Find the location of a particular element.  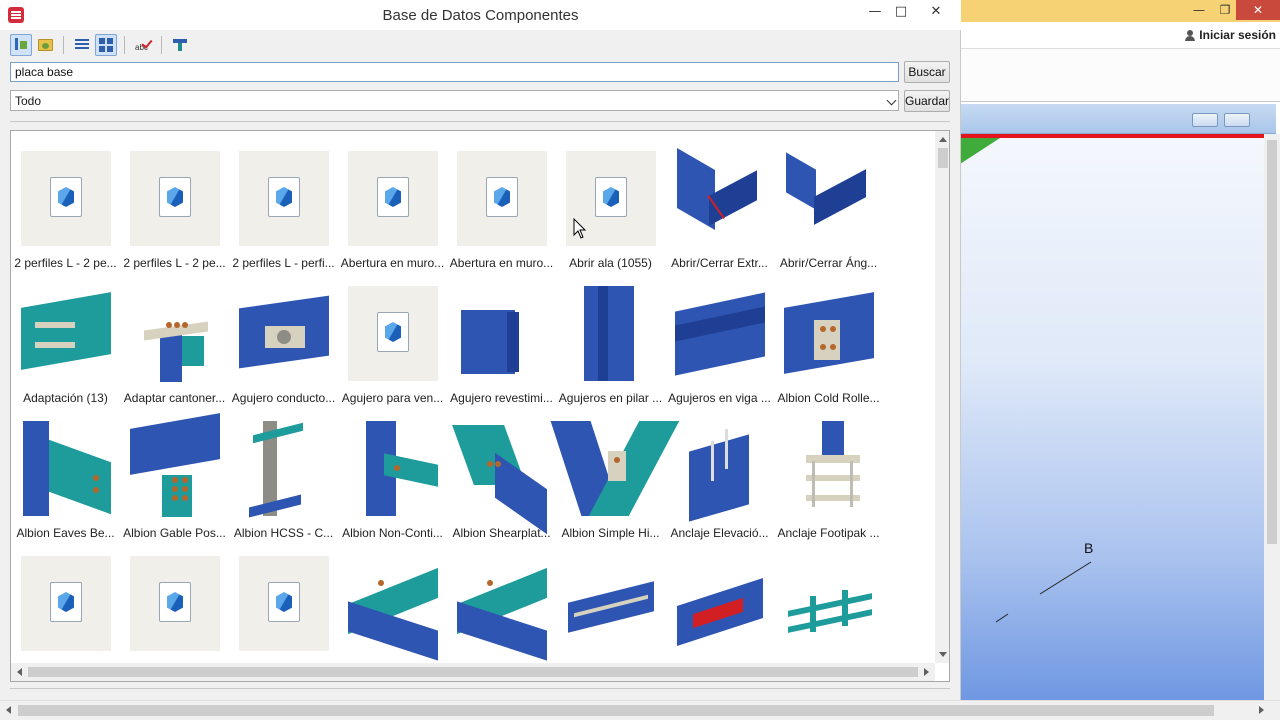

component-tile: Abrir ala (1055) is located at coordinates (610, 200).